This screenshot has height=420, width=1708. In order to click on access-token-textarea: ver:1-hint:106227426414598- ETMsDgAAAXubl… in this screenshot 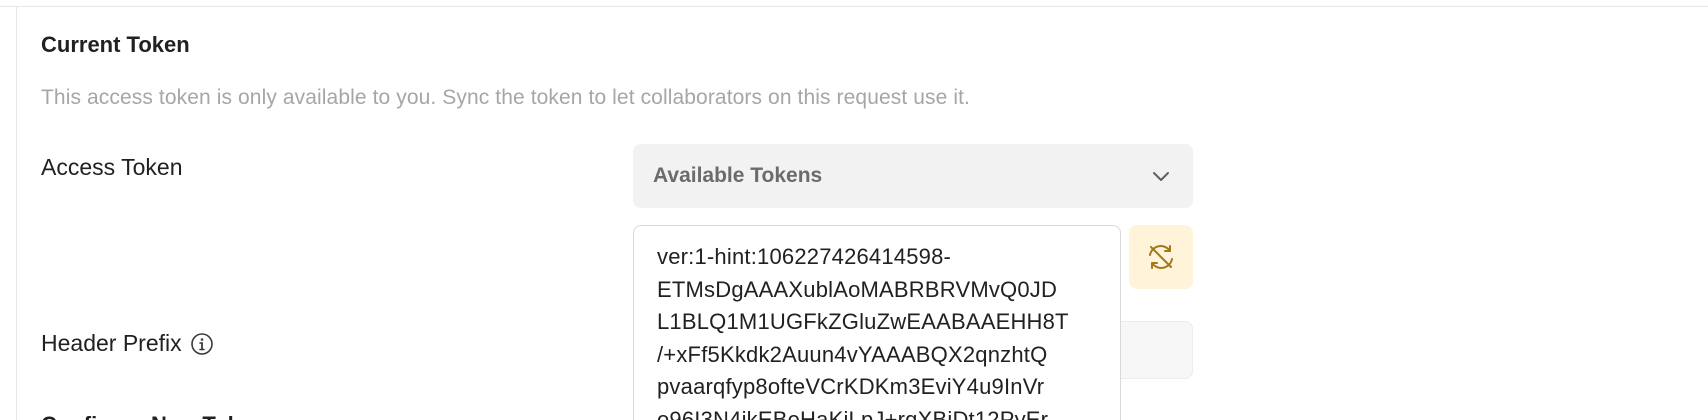, I will do `click(877, 322)`.